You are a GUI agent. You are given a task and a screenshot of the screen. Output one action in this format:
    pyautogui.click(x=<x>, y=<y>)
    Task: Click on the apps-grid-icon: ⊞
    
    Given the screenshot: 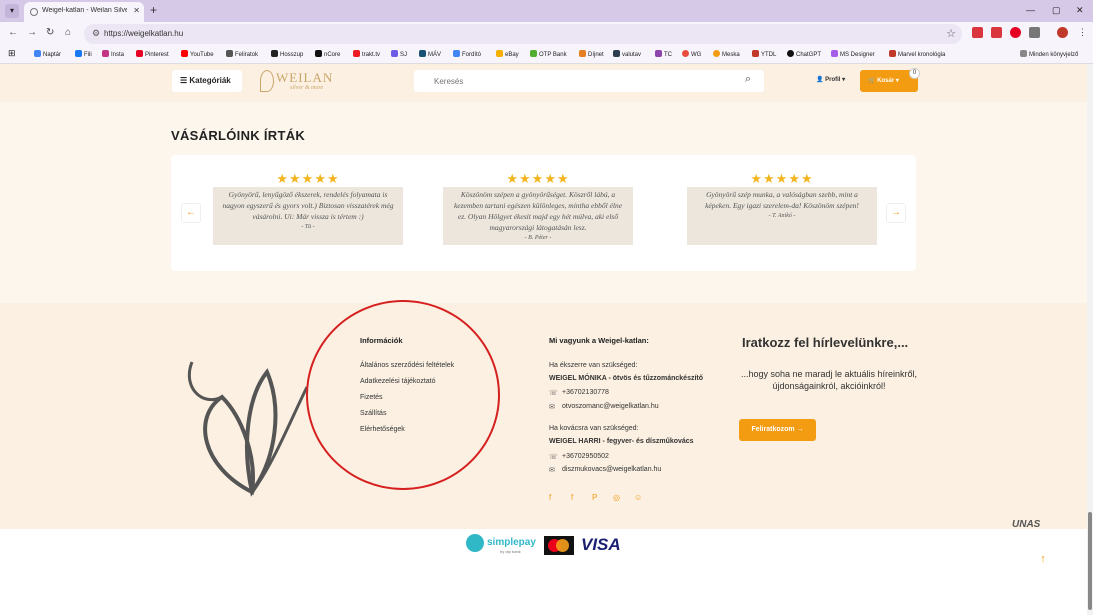 What is the action you would take?
    pyautogui.click(x=12, y=53)
    